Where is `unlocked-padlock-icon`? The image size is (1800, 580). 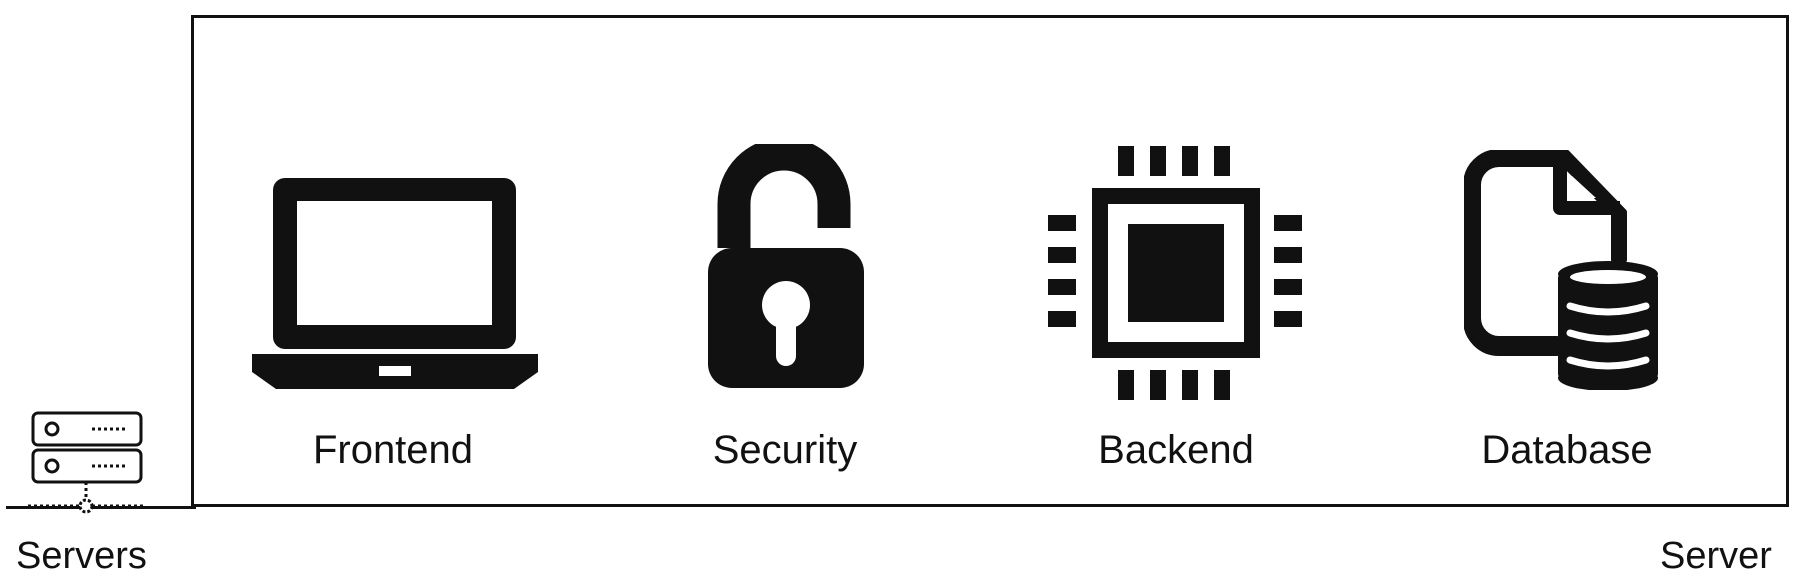
unlocked-padlock-icon is located at coordinates (786, 266).